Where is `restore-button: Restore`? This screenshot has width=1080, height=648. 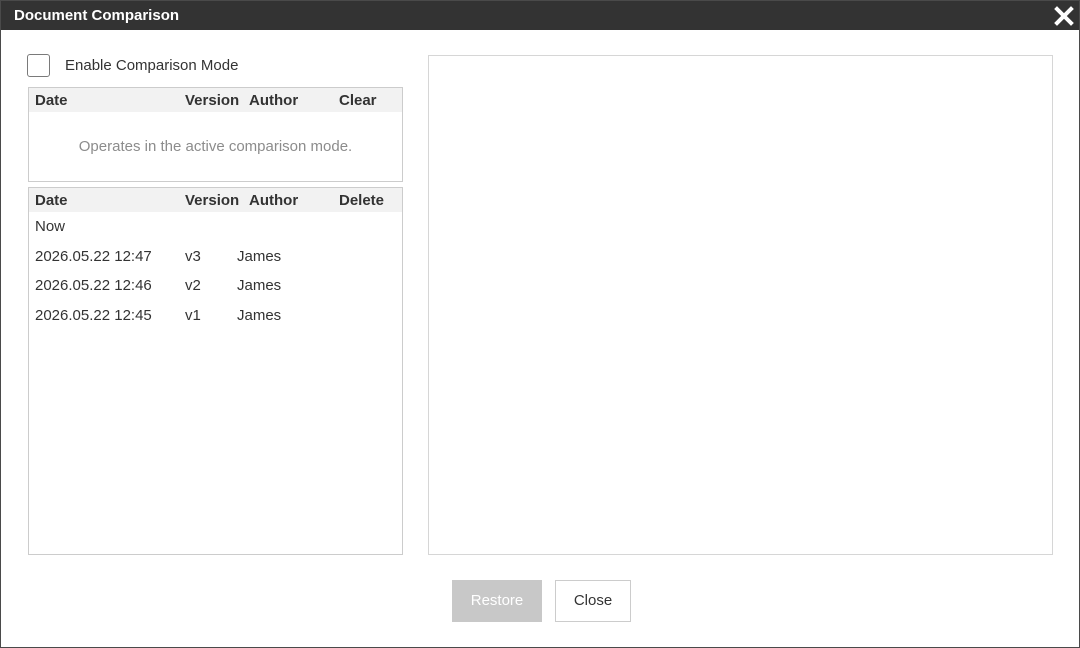
restore-button: Restore is located at coordinates (497, 601).